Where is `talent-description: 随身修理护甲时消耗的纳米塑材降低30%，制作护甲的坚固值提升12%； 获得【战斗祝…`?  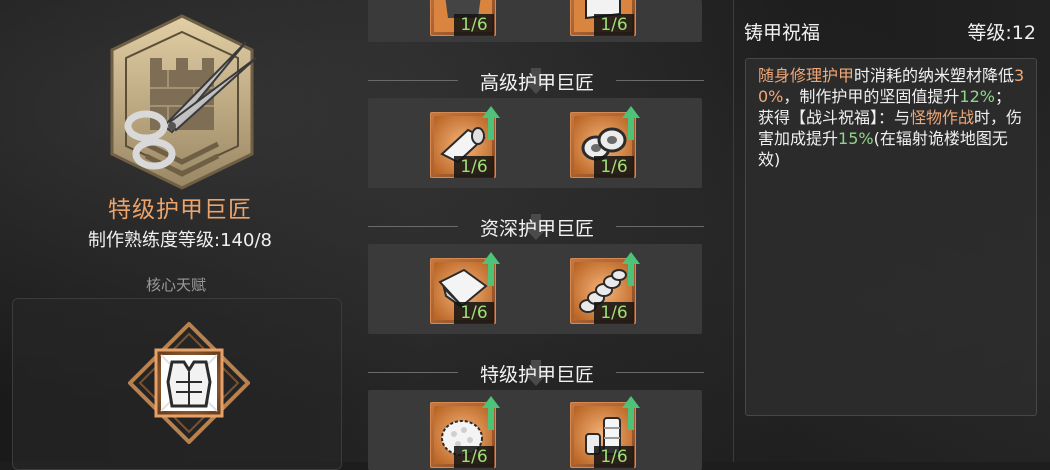 talent-description: 随身修理护甲时消耗的纳米塑材降低30%，制作护甲的坚固值提升12%； 获得【战斗祝… is located at coordinates (894, 117).